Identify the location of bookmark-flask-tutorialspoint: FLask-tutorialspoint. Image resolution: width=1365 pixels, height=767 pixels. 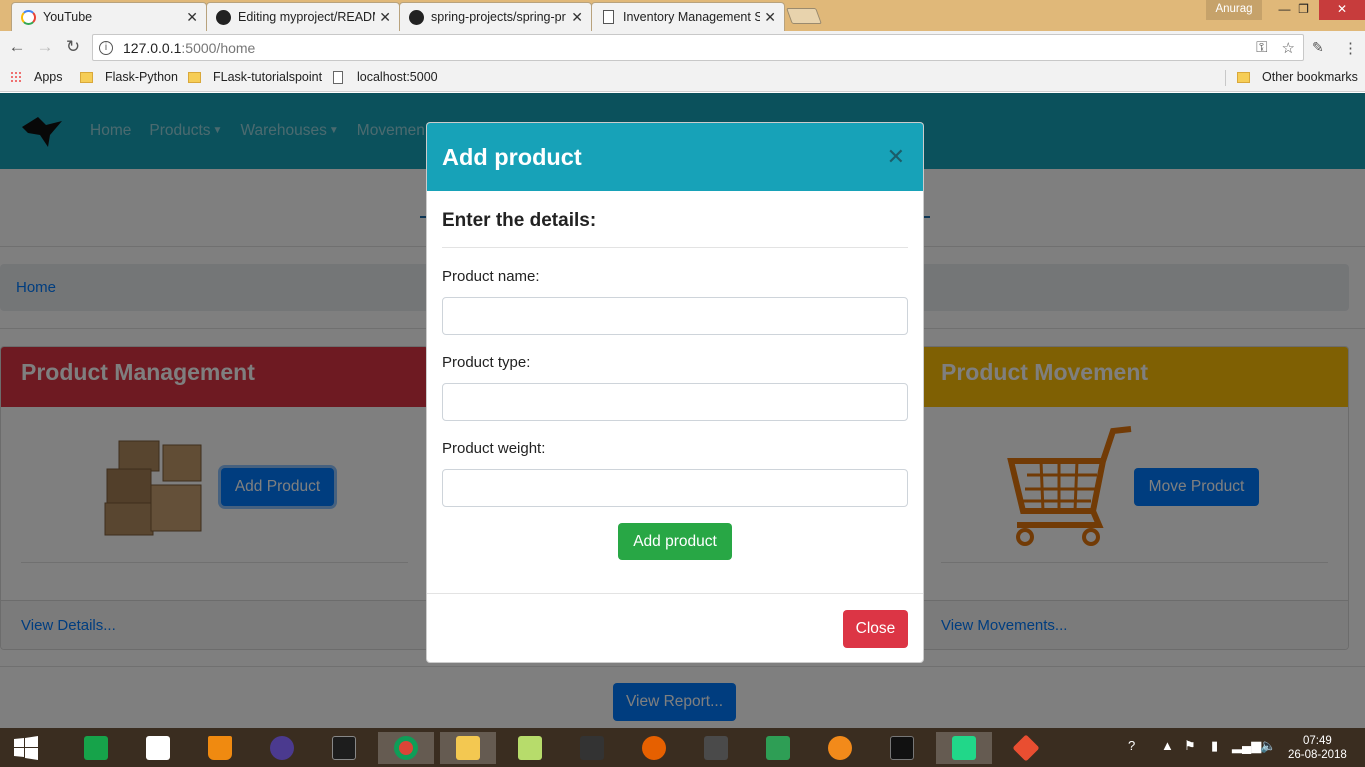
(255, 77).